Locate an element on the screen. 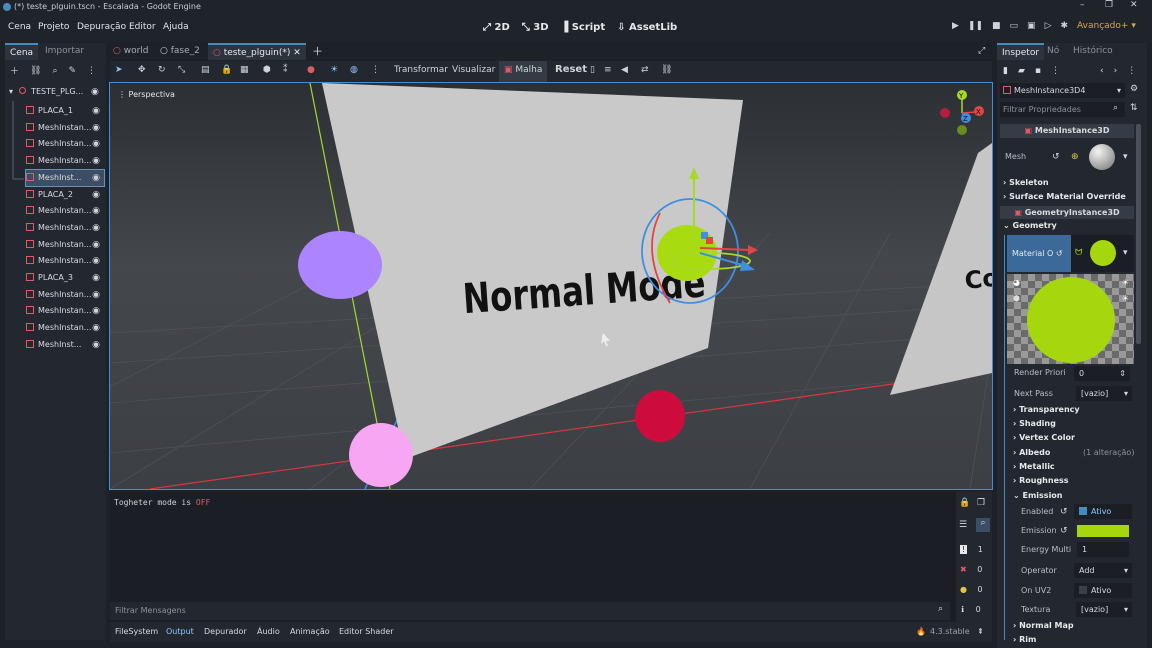 The height and width of the screenshot is (648, 1152). scene-tree-item: PLACA_1 ◉ is located at coordinates (65, 111).